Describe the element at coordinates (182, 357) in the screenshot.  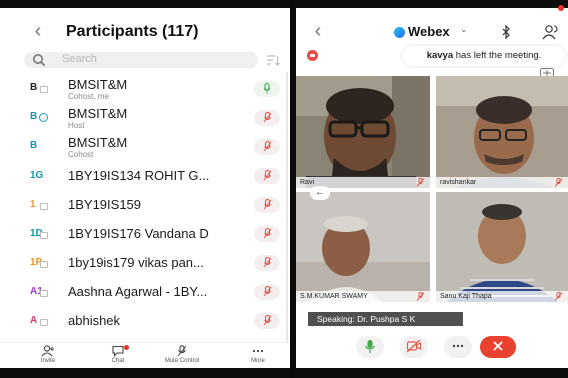
I see `tab-mute-control: Mute Control` at that location.